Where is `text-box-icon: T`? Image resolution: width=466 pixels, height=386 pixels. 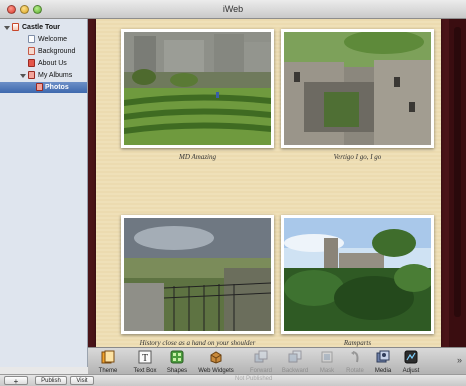 text-box-icon: T is located at coordinates (145, 357).